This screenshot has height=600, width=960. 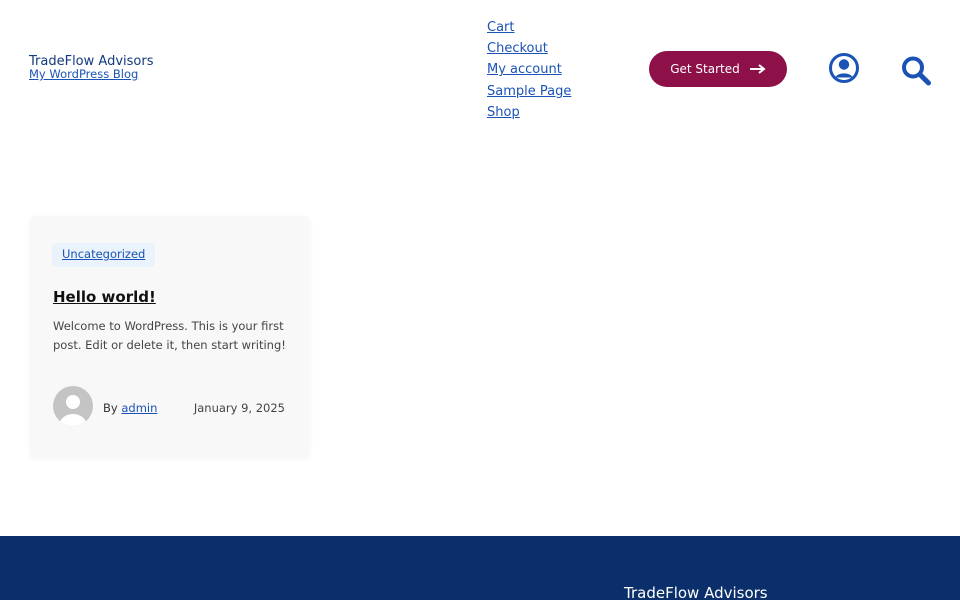 What do you see at coordinates (239, 408) in the screenshot?
I see `post-date: January 9, 2025` at bounding box center [239, 408].